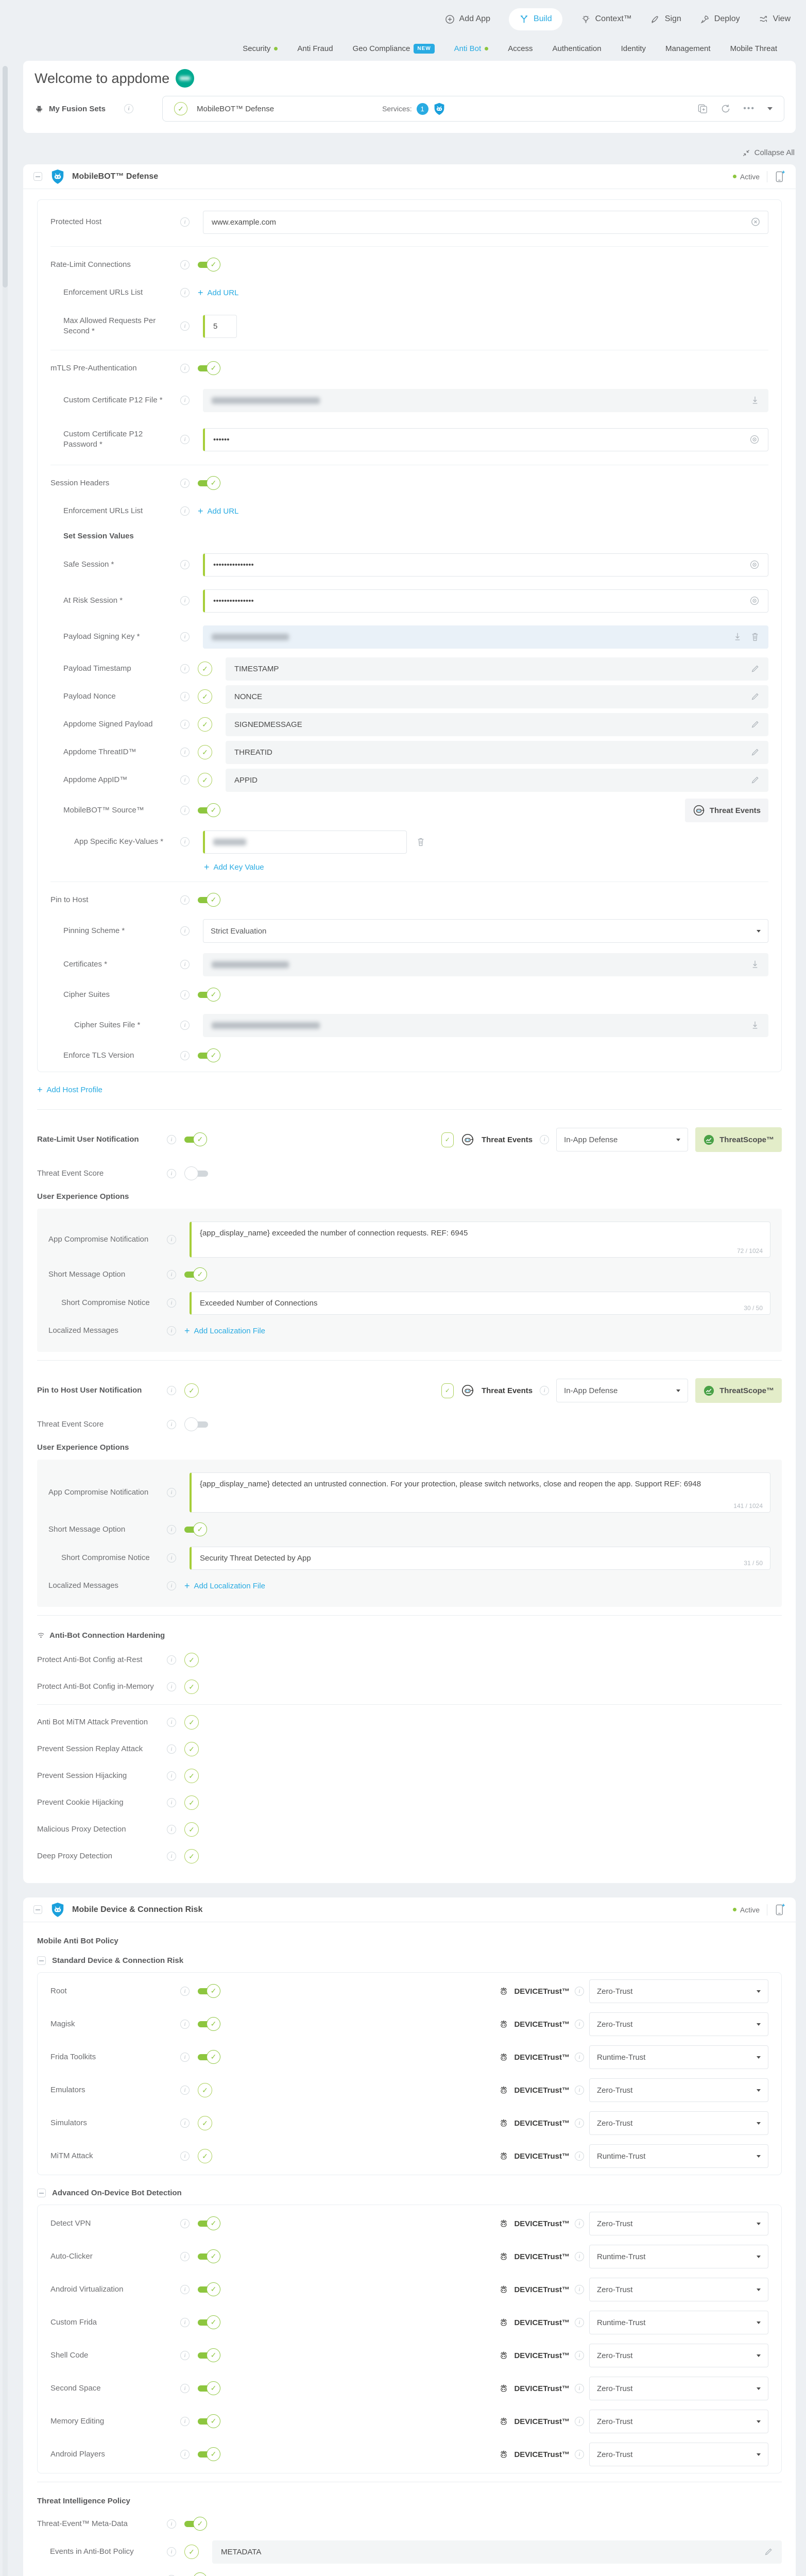 Image resolution: width=806 pixels, height=2576 pixels. What do you see at coordinates (205, 2123) in the screenshot?
I see `simulators-check` at bounding box center [205, 2123].